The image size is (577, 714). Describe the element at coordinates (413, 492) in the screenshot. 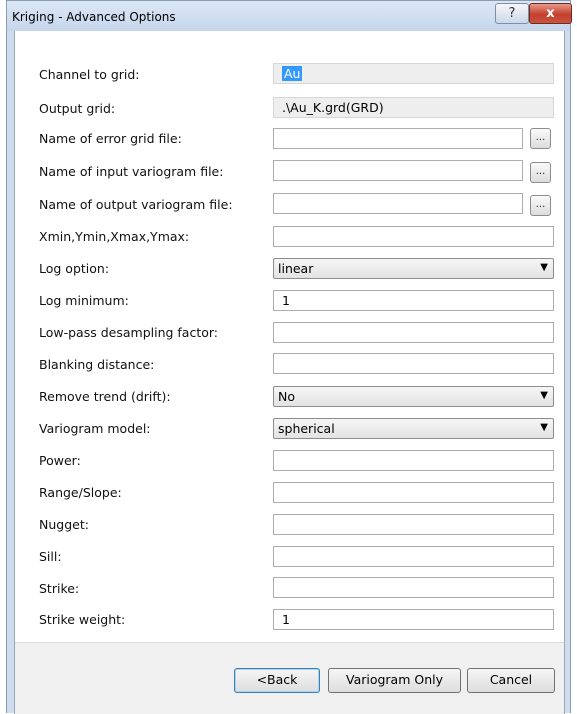

I see `range-slope-input` at that location.